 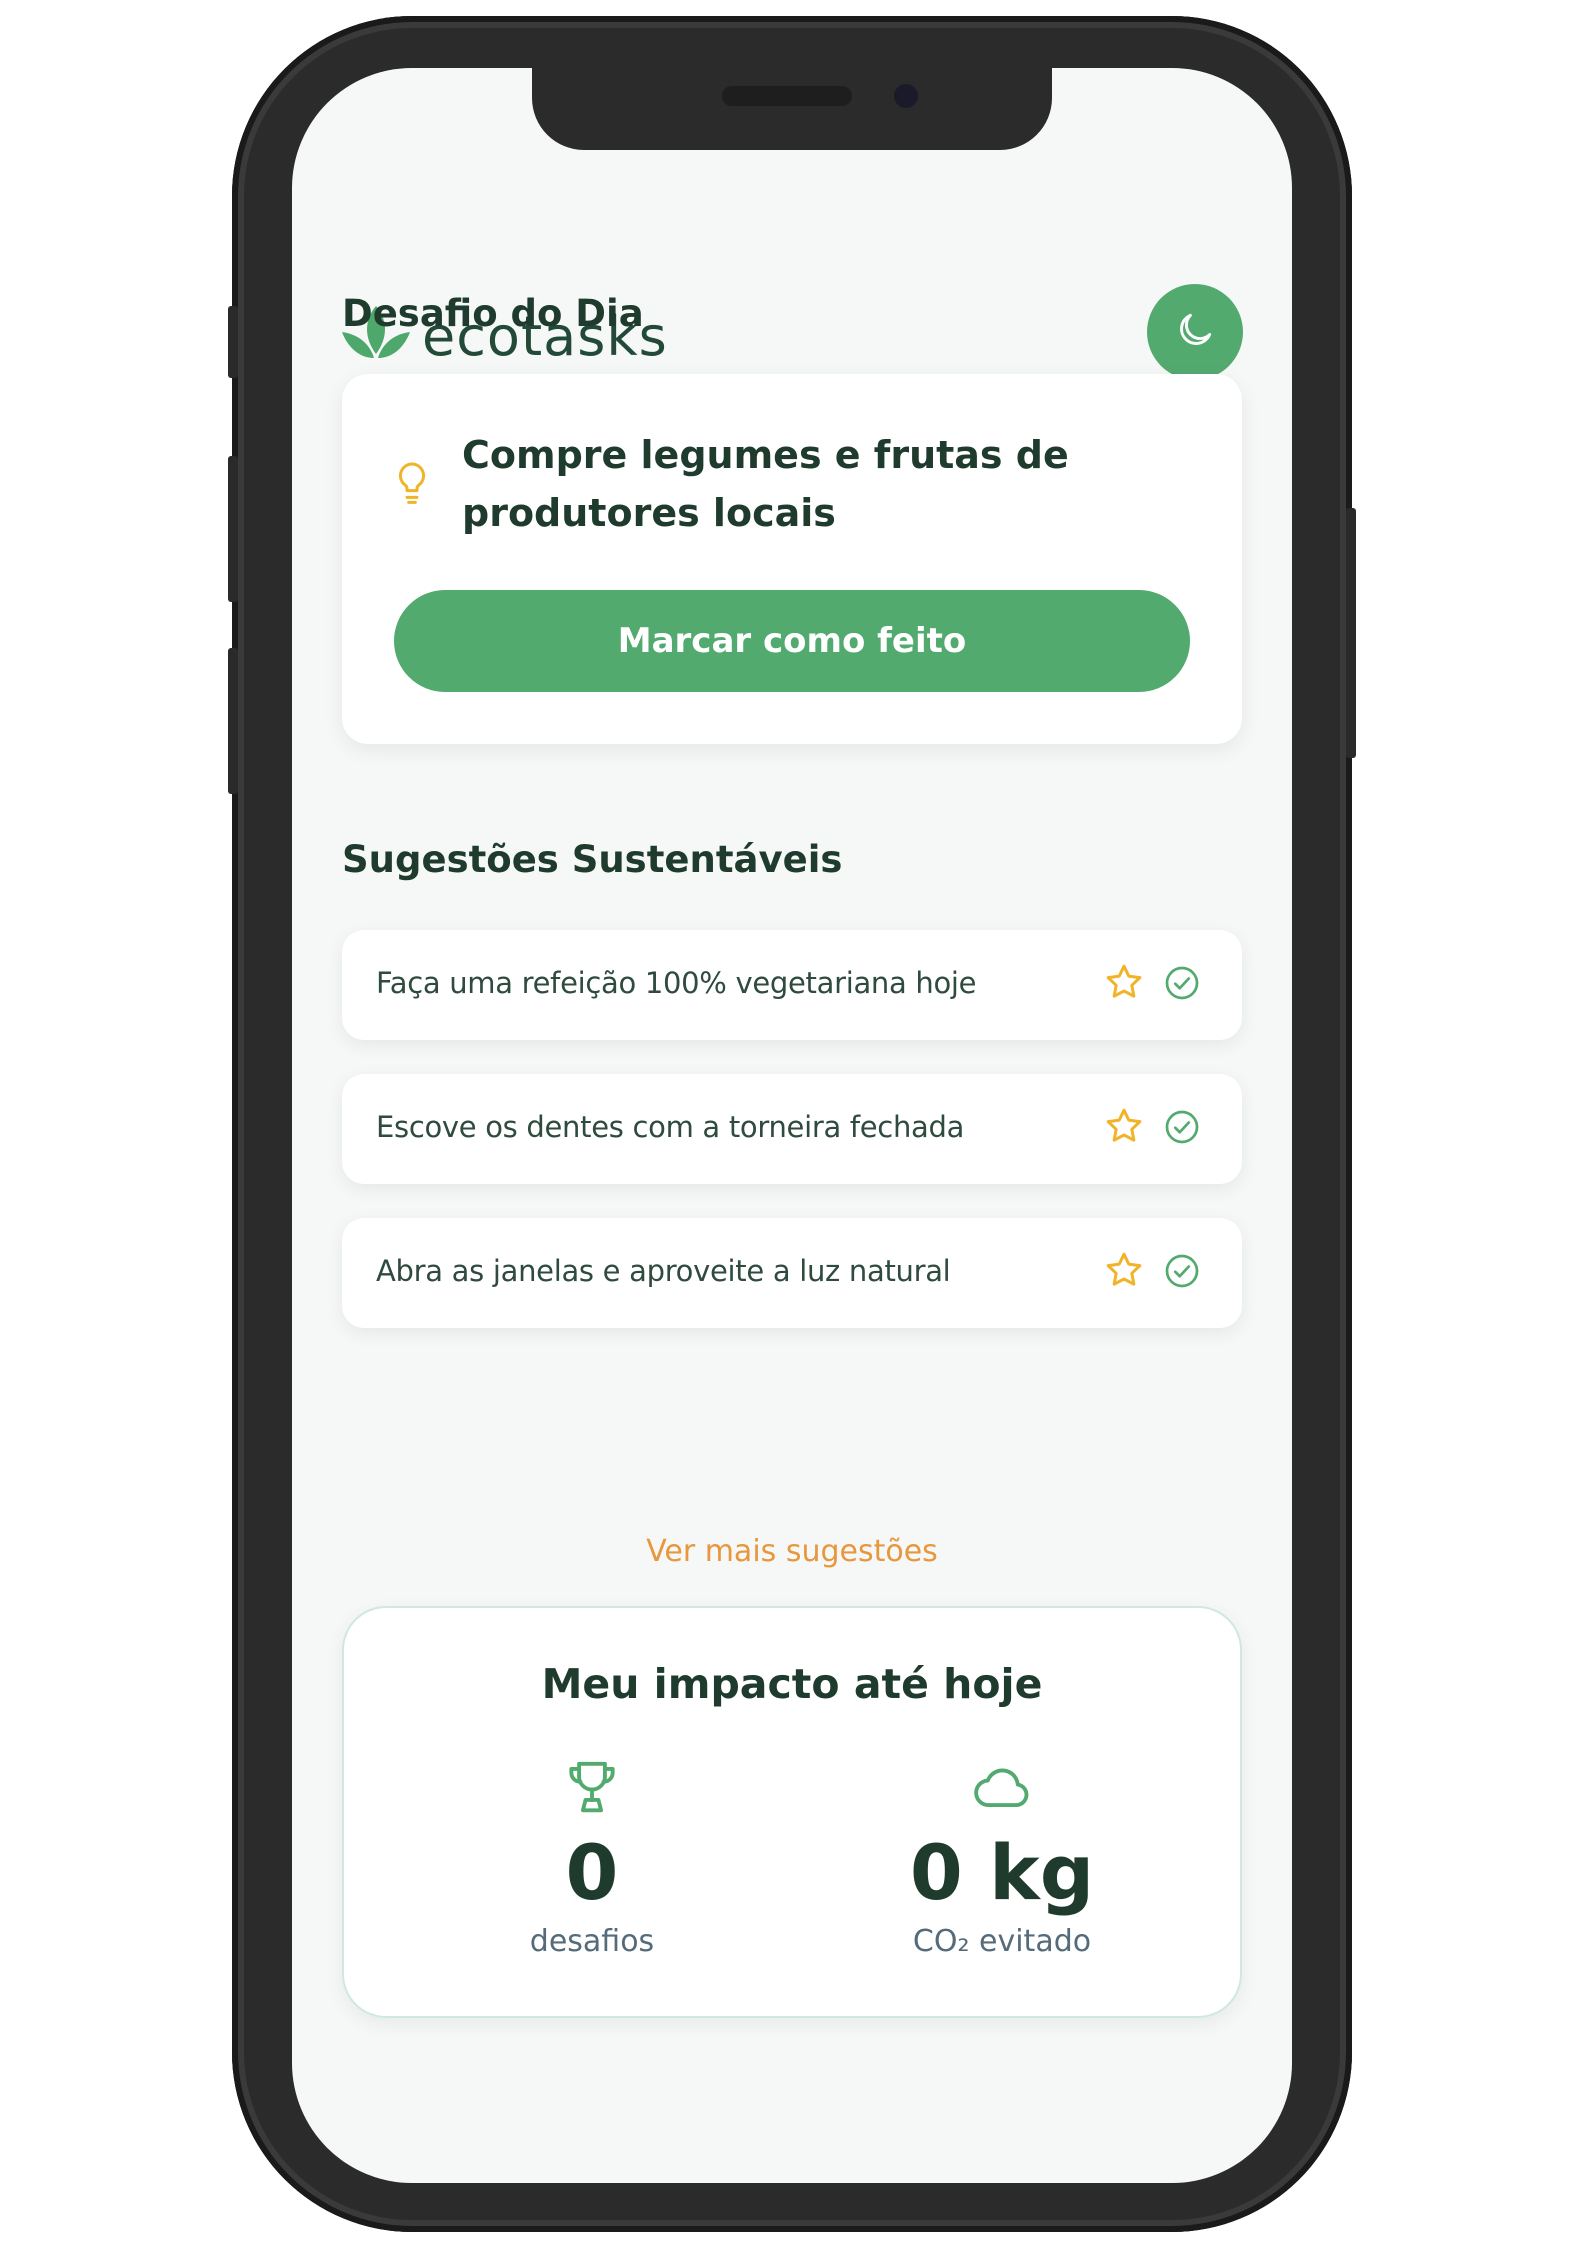 What do you see at coordinates (233, 529) in the screenshot?
I see `phone-volume-up` at bounding box center [233, 529].